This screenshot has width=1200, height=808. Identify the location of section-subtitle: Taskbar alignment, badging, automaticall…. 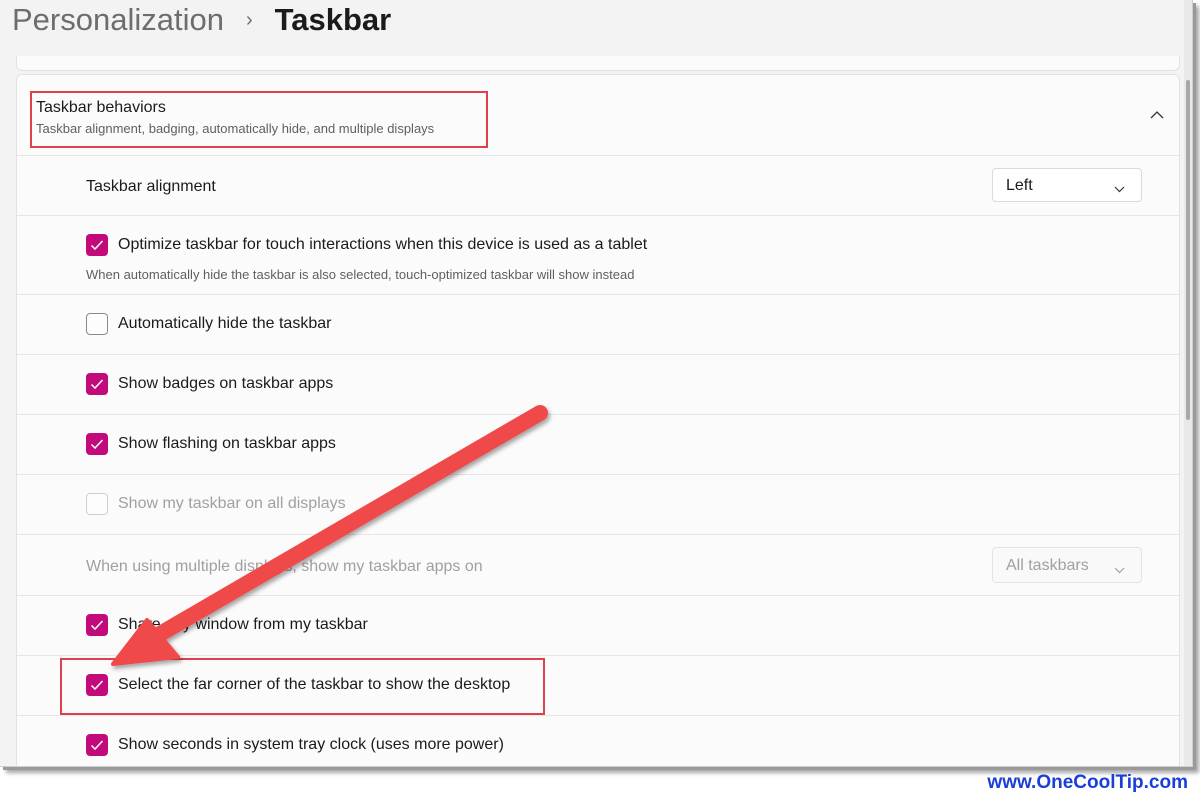
(235, 128).